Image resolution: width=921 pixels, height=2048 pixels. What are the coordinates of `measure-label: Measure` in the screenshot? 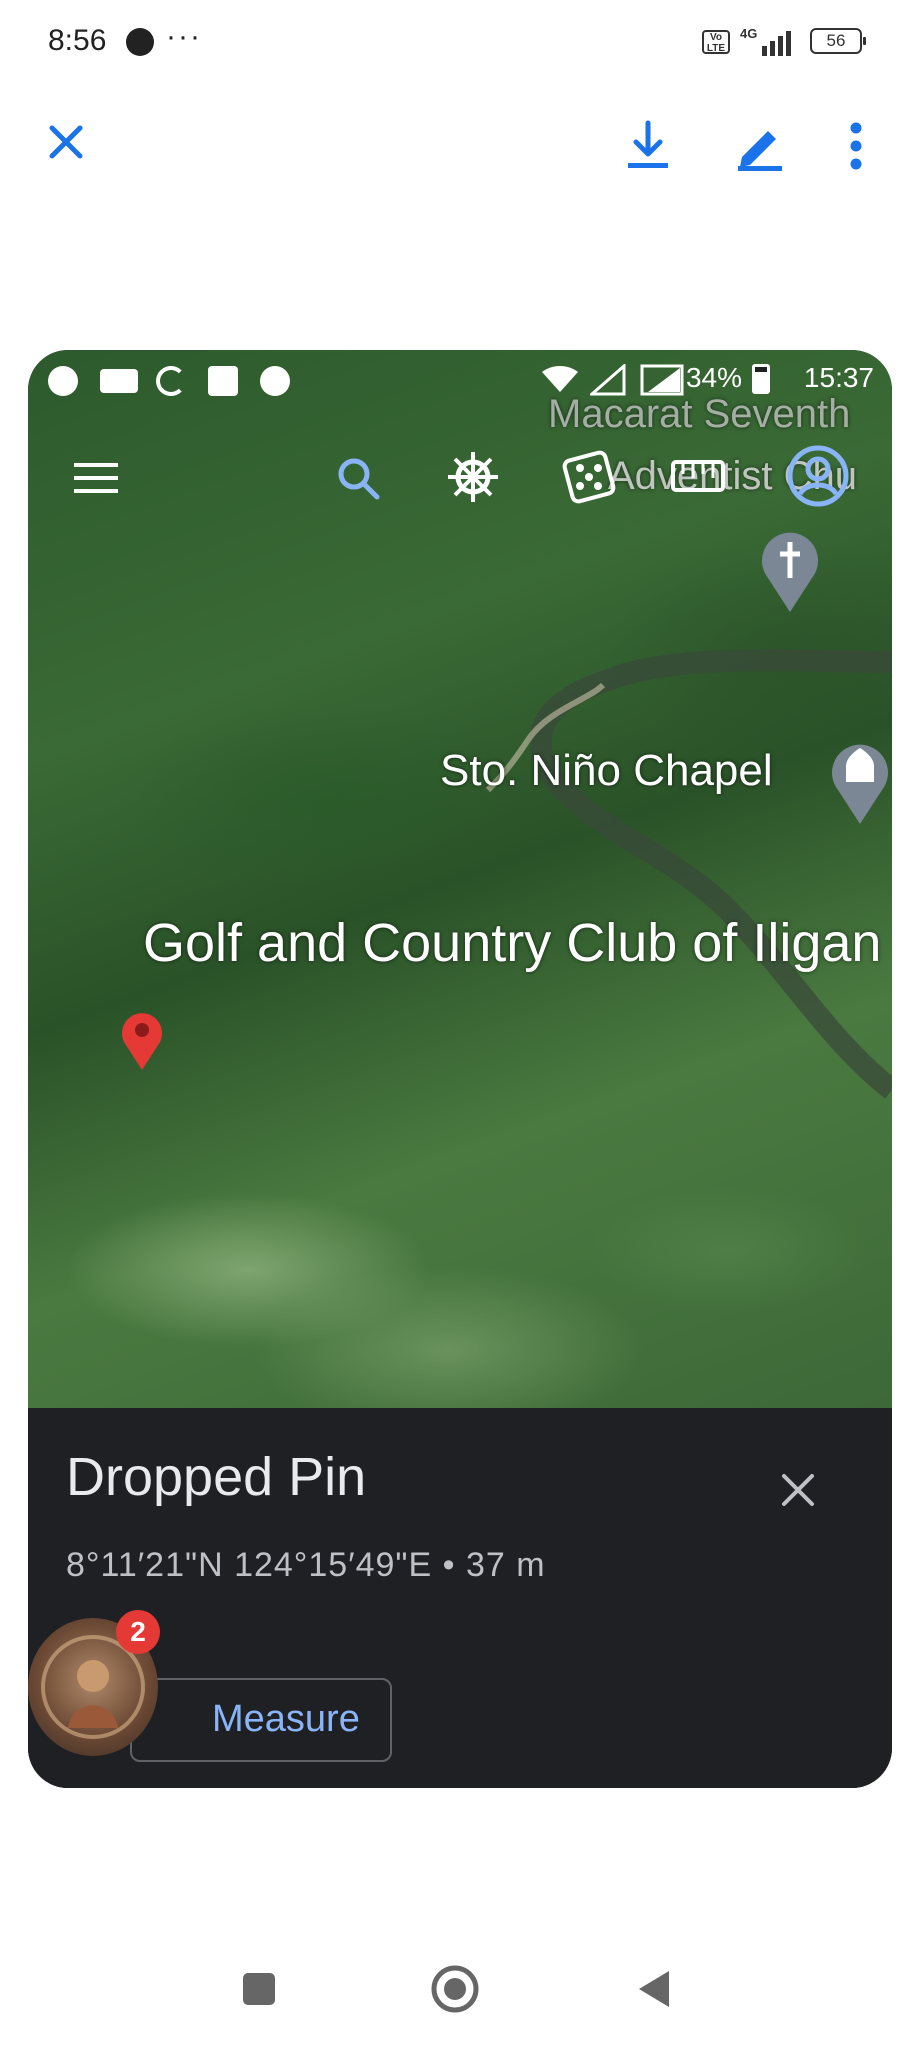 It's located at (286, 1719).